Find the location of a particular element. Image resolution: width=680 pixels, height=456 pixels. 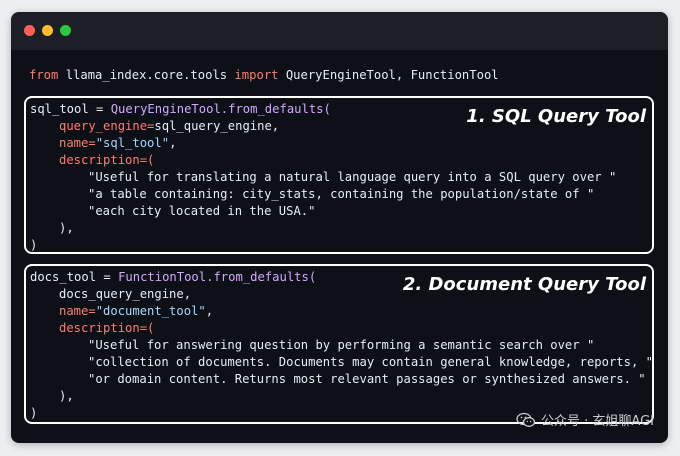

minimize-button is located at coordinates (47, 30).